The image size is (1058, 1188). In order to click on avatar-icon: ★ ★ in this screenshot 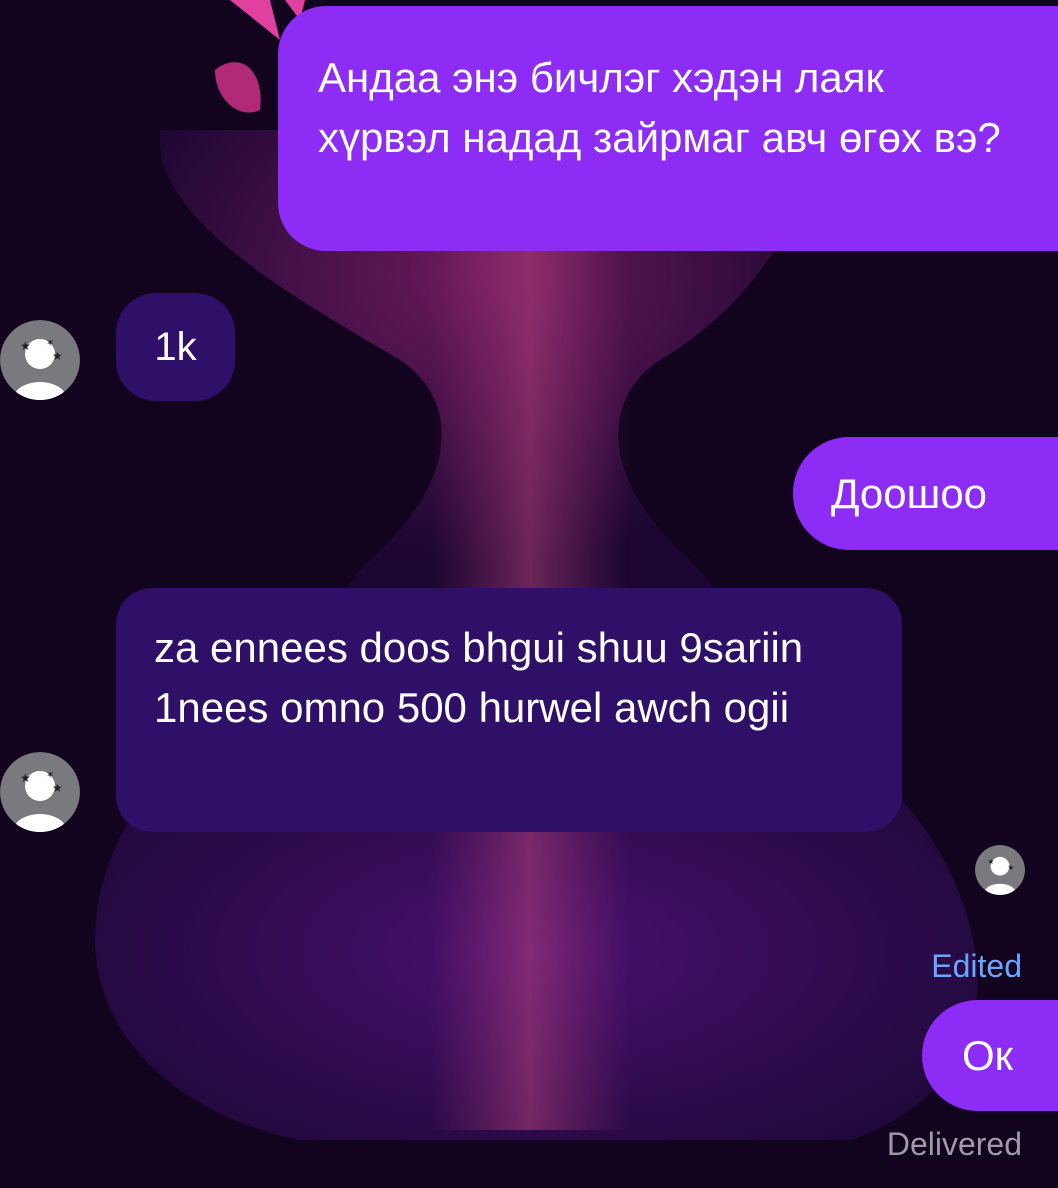, I will do `click(1000, 870)`.